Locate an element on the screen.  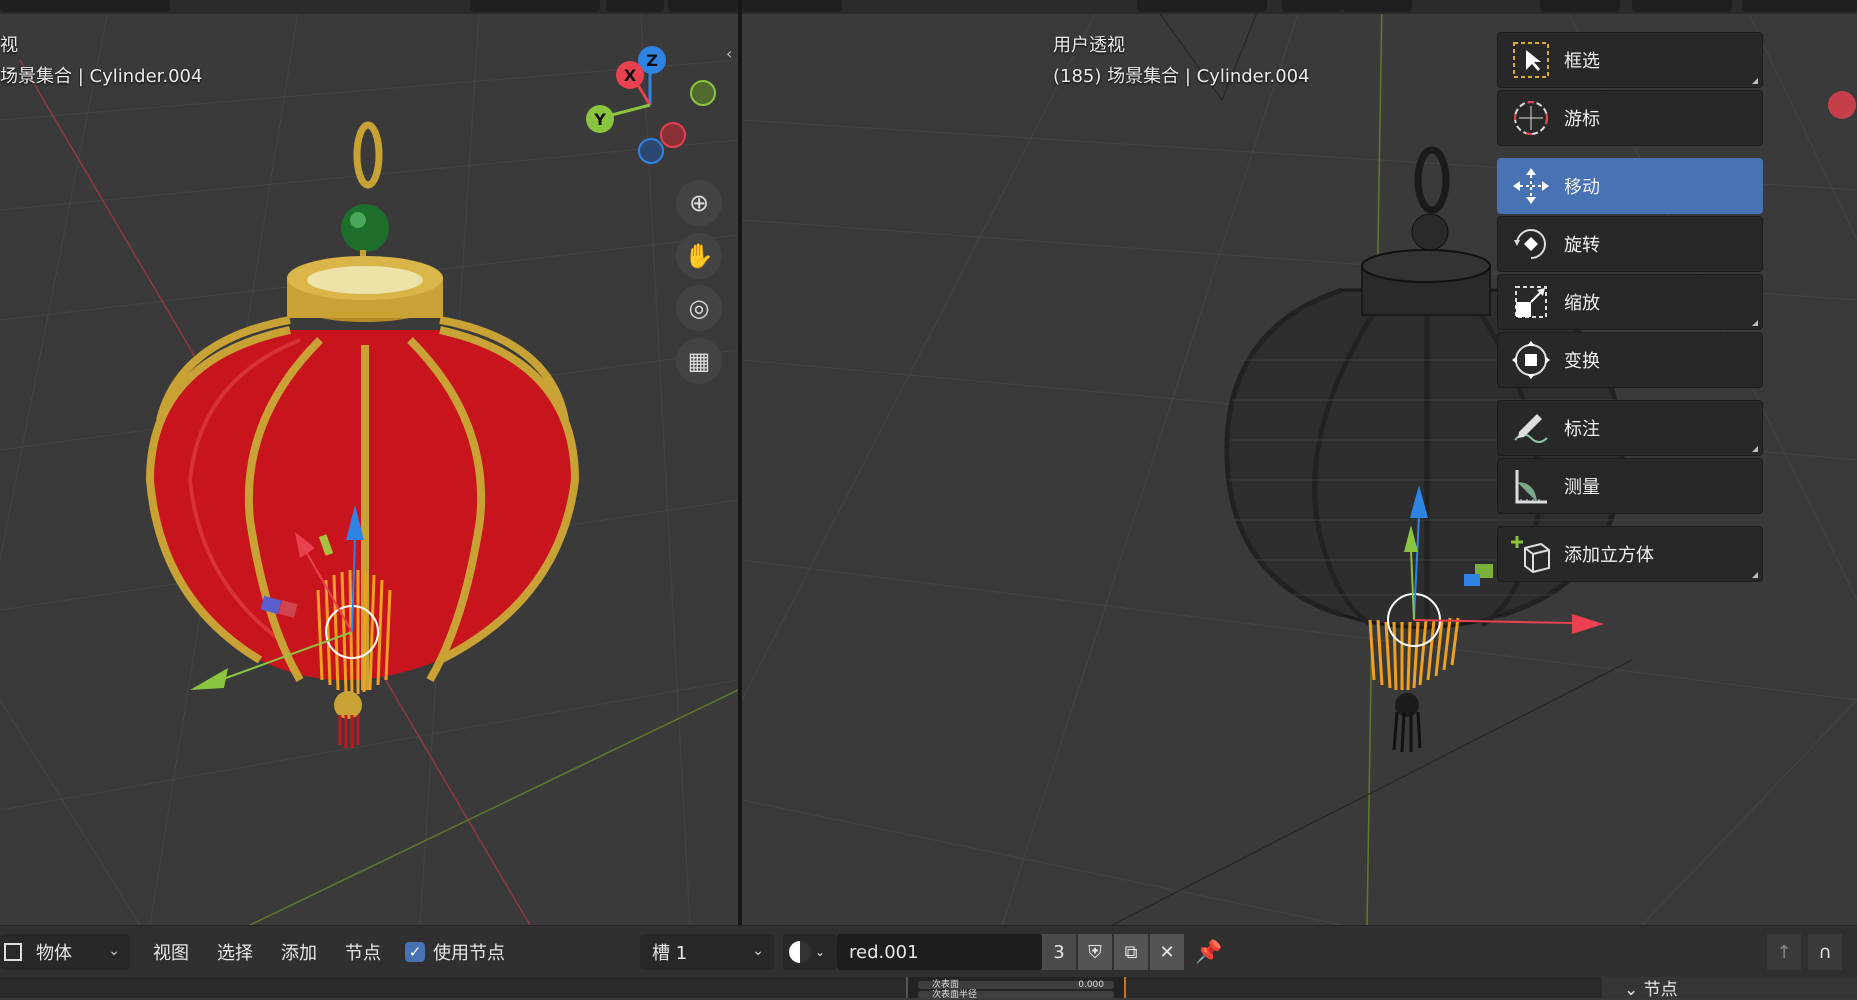
gizmo-x-ball-right is located at coordinates (1842, 105).